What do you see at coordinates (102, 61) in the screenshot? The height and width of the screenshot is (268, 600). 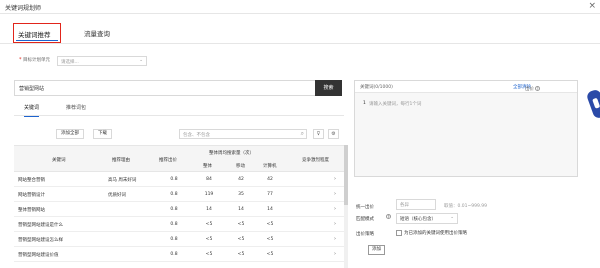 I see `target-plan-select: 请选择... ⌄` at bounding box center [102, 61].